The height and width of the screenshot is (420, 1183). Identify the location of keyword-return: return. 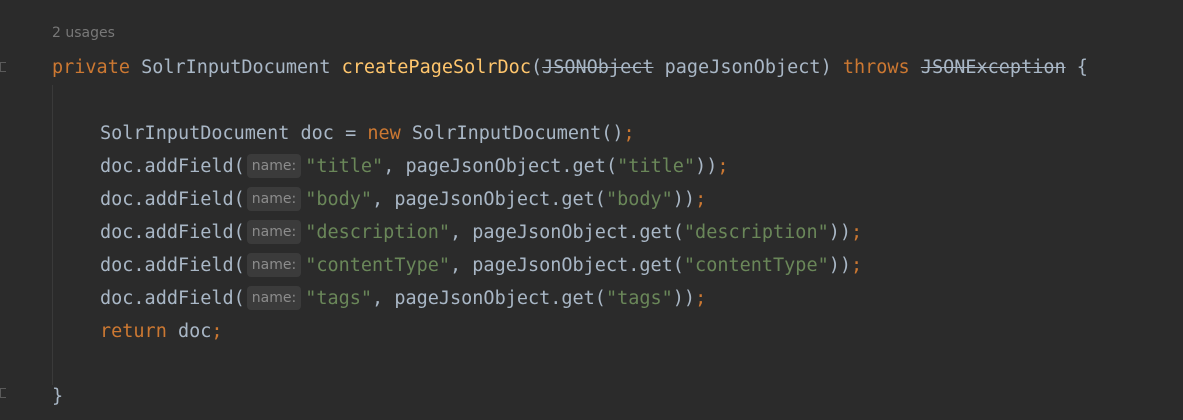
(133, 331).